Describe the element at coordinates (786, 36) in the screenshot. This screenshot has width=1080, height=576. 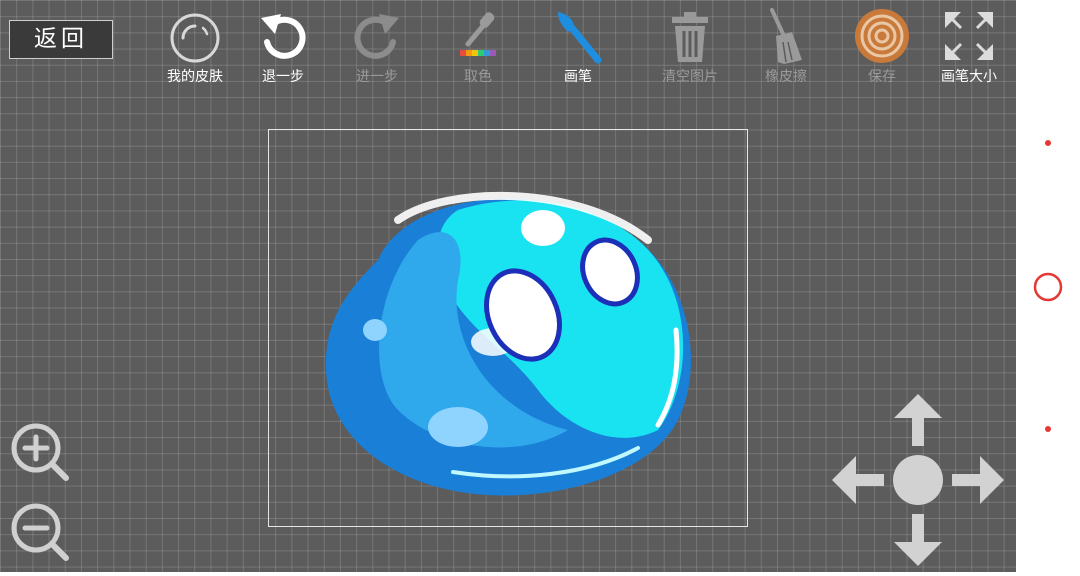
I see `broom-icon` at that location.